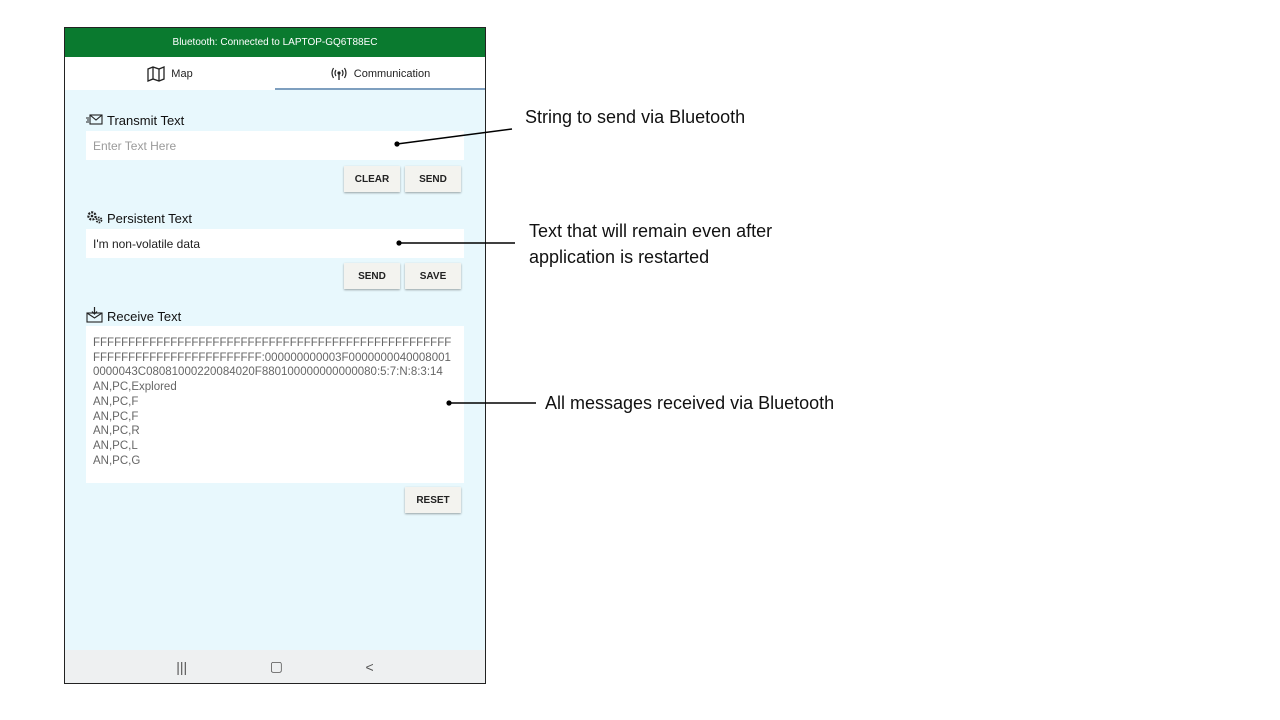  Describe the element at coordinates (635, 117) in the screenshot. I see `transmit-annotation: String to send via Bluetooth` at that location.